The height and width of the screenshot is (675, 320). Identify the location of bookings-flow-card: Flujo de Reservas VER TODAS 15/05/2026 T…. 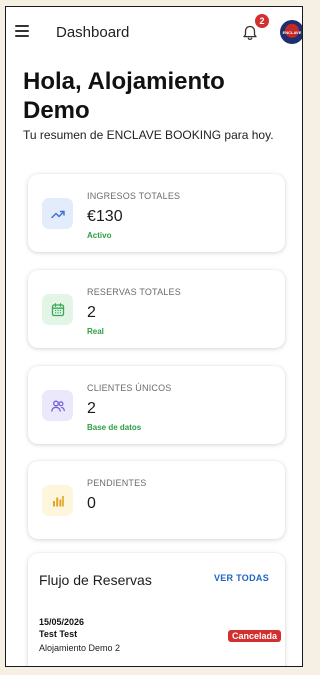
(156, 609).